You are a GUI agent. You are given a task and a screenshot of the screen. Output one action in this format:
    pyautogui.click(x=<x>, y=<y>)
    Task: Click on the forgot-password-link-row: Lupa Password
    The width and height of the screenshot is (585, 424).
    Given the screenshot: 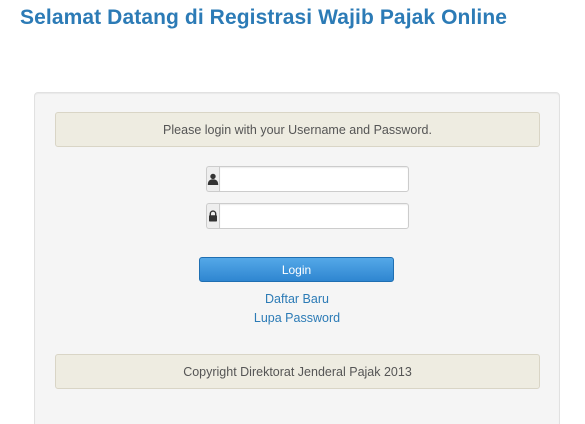 What is the action you would take?
    pyautogui.click(x=297, y=318)
    